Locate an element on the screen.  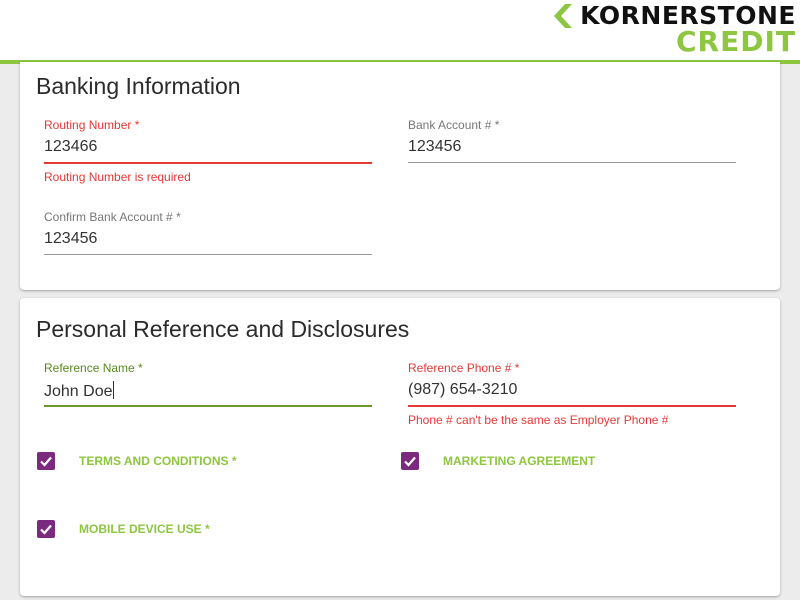
marketing-agreement-checkbox: MARKETING AGREEMENT is located at coordinates (498, 461).